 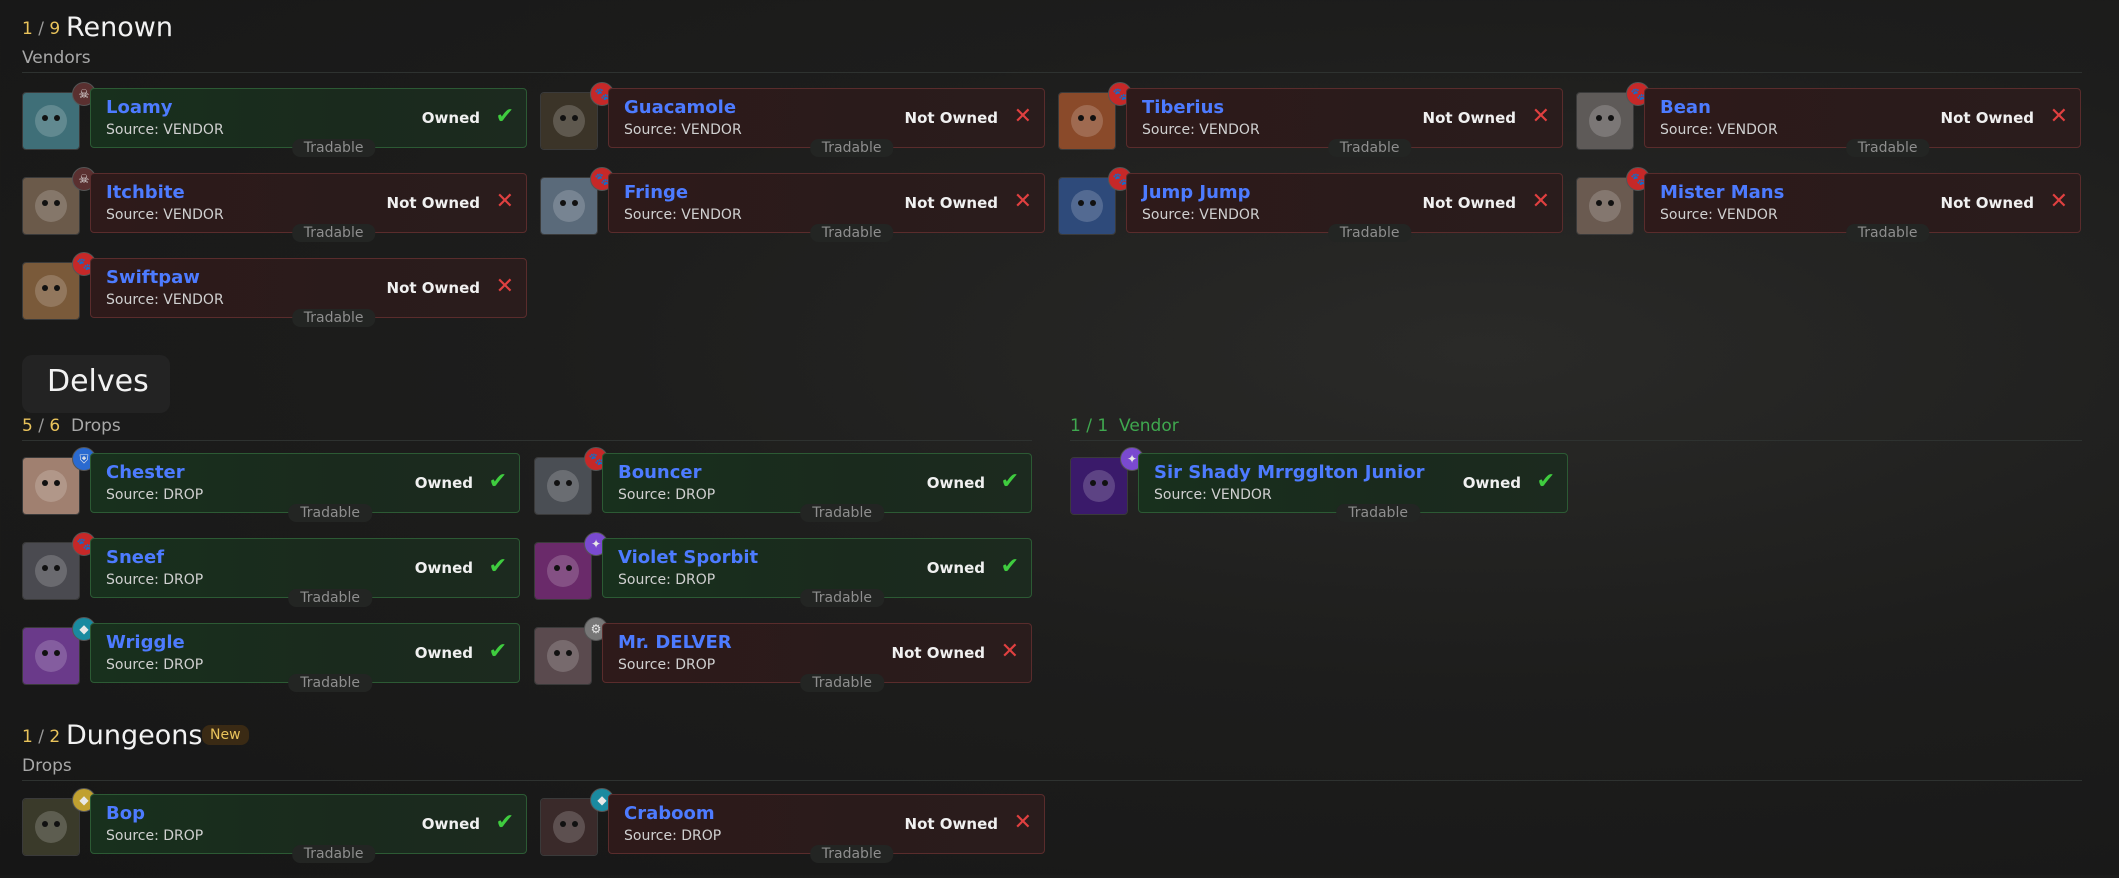 I want to click on pet-card: 🐾 Sneef Source: DROP Owned ✔ Tradable, so click(x=271, y=577).